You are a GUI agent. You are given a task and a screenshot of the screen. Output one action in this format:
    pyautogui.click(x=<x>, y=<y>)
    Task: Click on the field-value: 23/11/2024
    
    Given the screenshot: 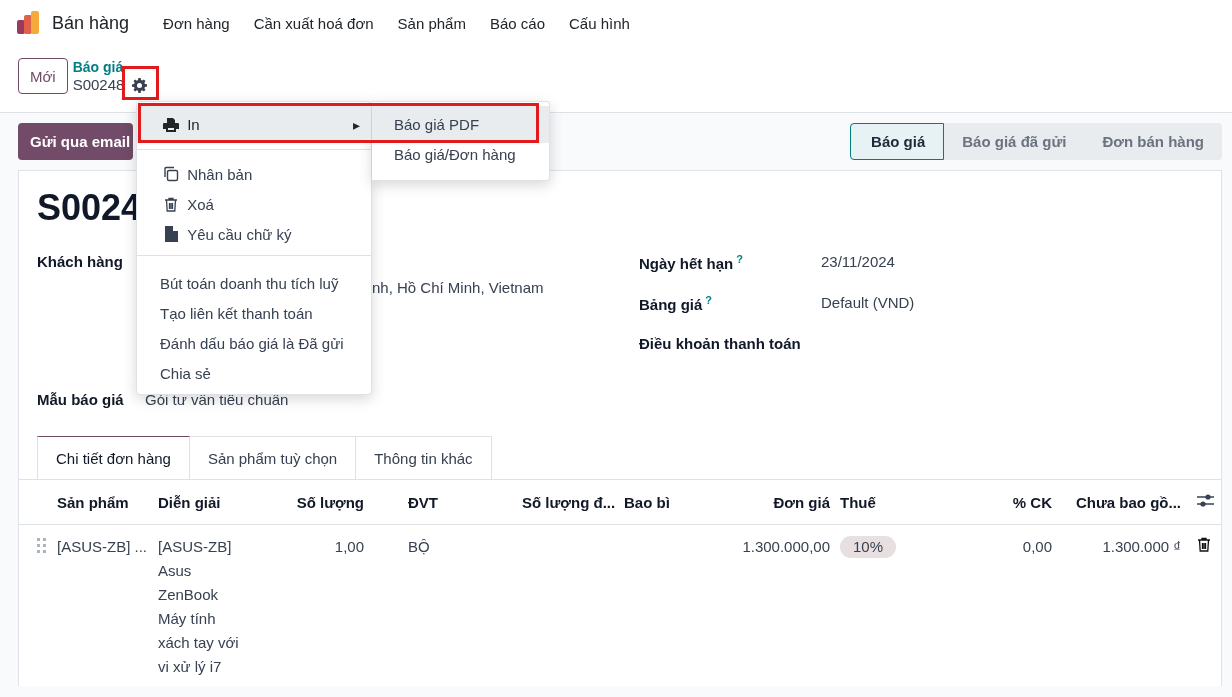 What is the action you would take?
    pyautogui.click(x=858, y=261)
    